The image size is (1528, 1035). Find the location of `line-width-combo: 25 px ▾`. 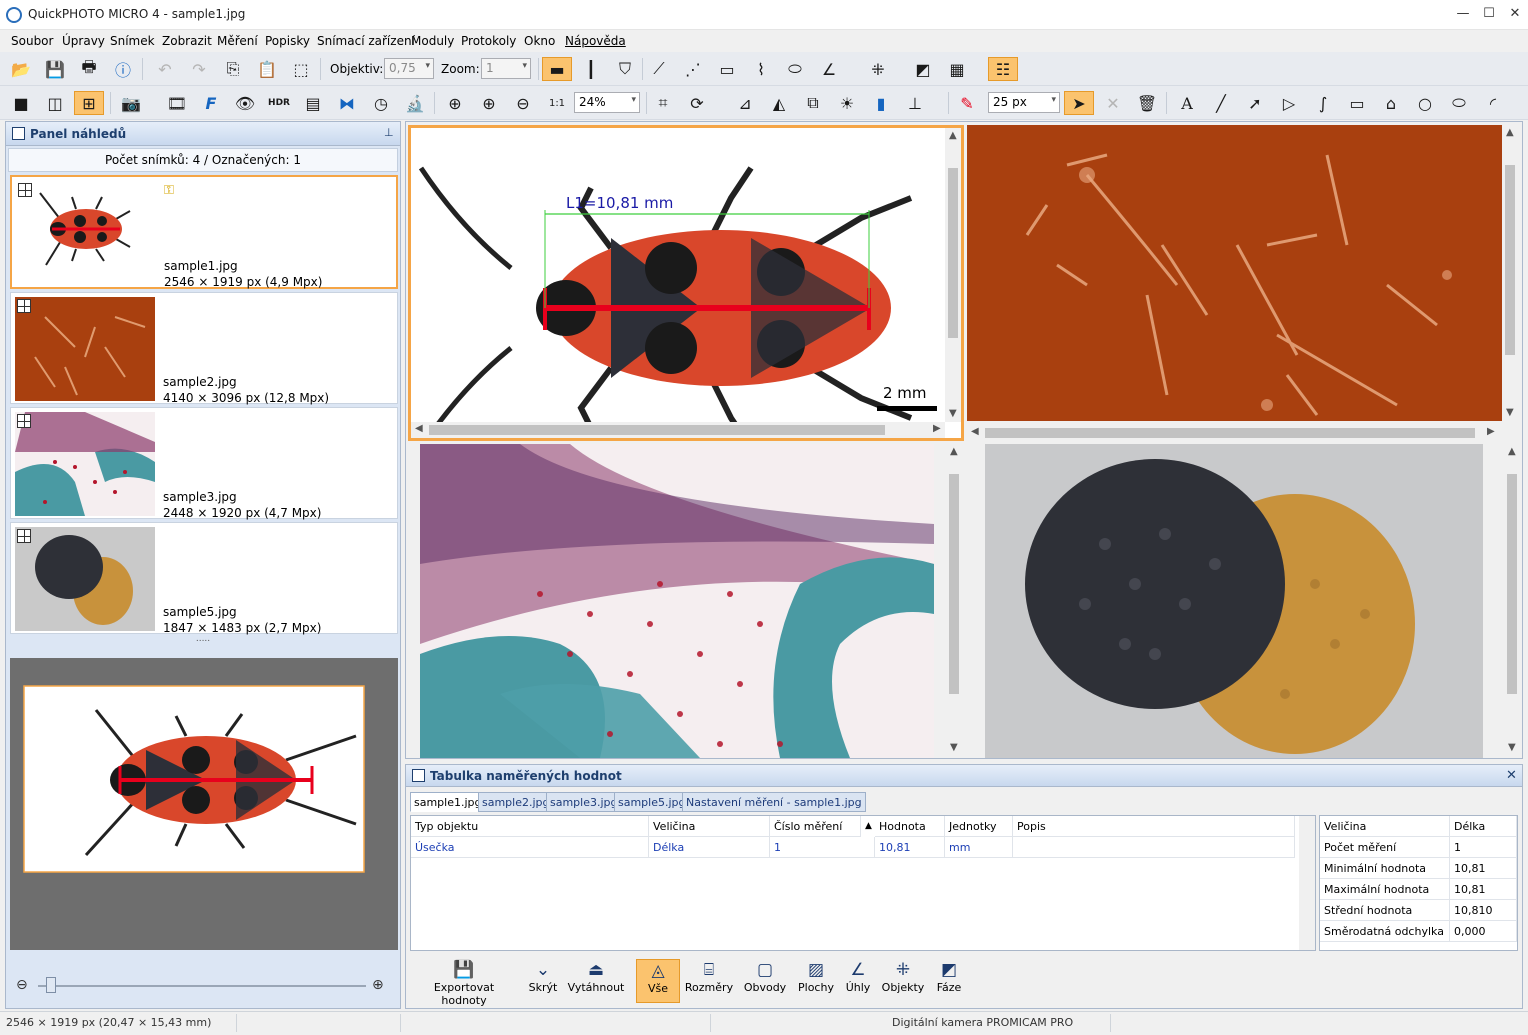

line-width-combo: 25 px ▾ is located at coordinates (1024, 102).